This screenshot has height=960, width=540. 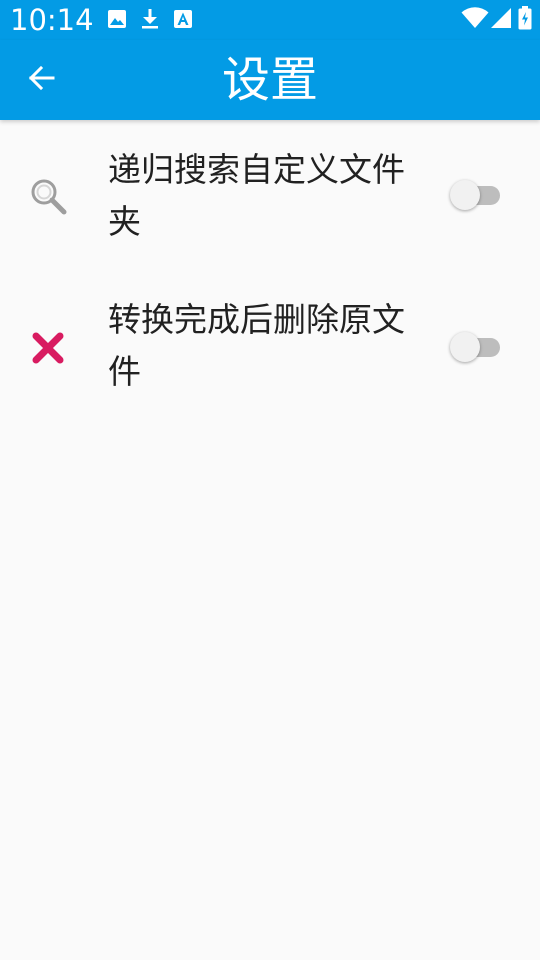 What do you see at coordinates (475, 17) in the screenshot?
I see `wifi-icon` at bounding box center [475, 17].